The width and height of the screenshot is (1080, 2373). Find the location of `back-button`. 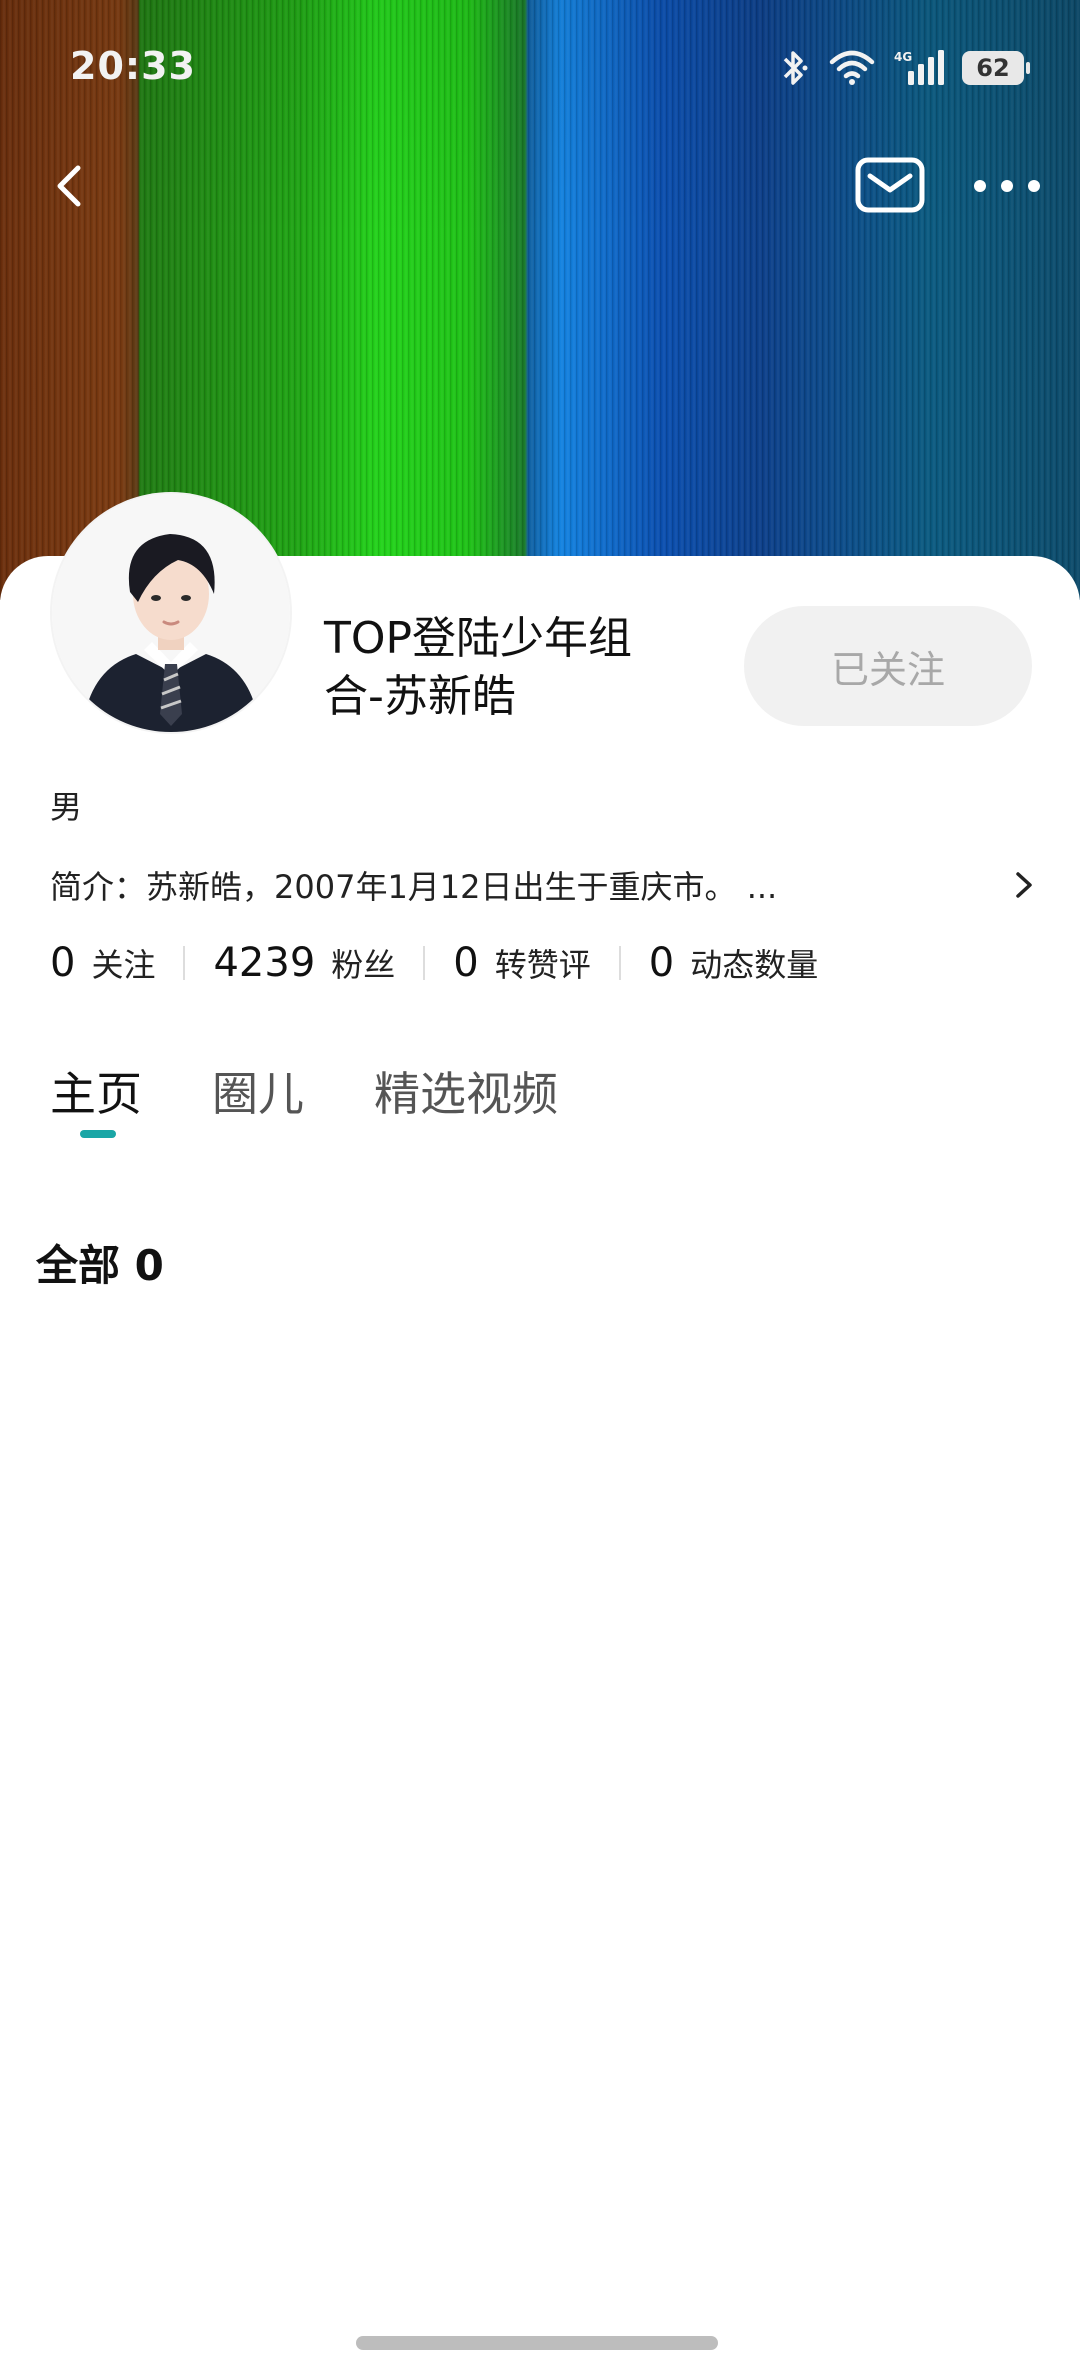

back-button is located at coordinates (69, 185).